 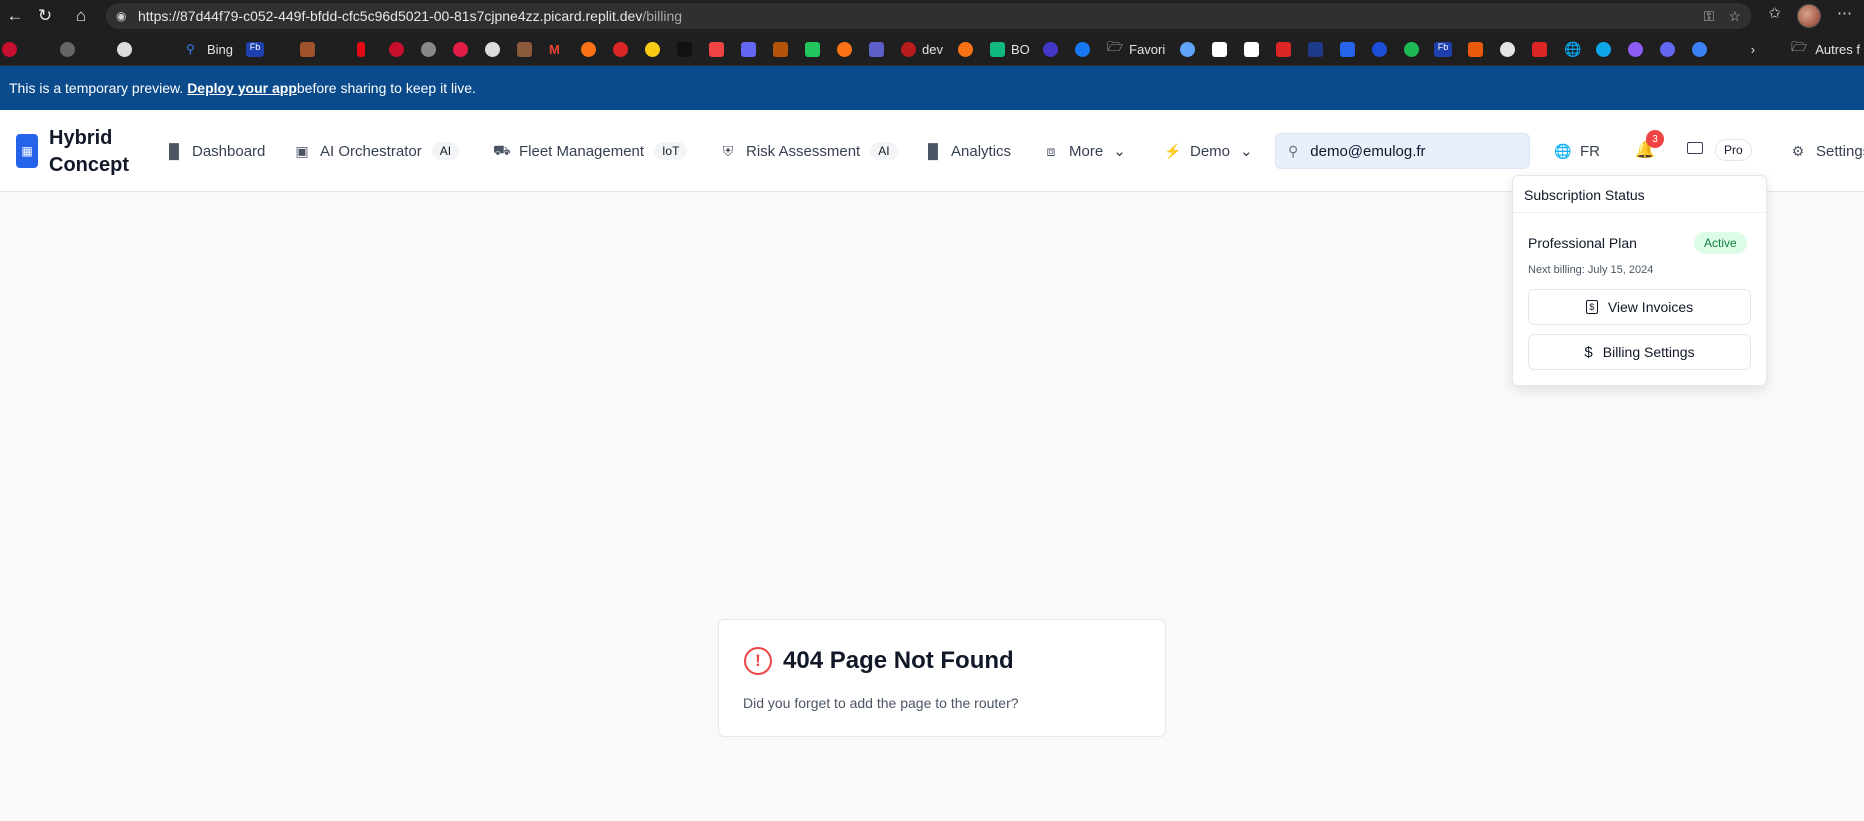 I want to click on teams-icon, so click(x=876, y=49).